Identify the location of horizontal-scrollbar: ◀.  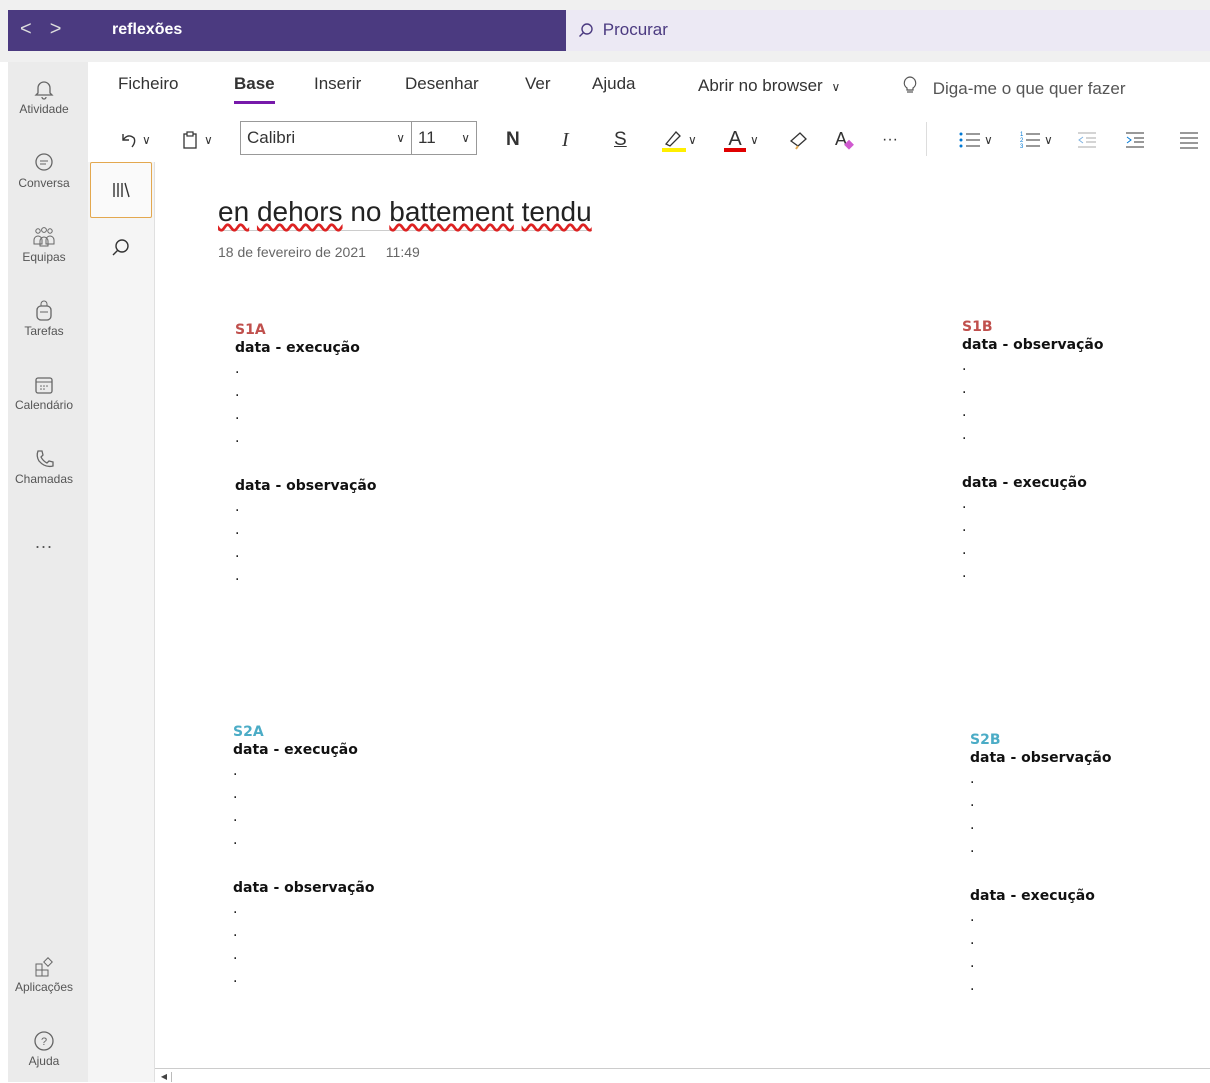
(682, 1075).